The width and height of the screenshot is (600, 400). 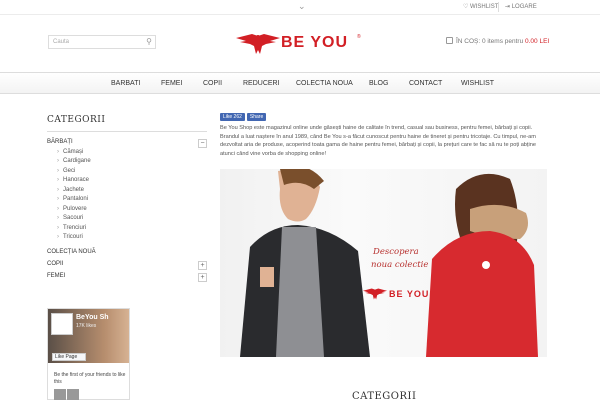 I want to click on facebook-friend-avatars, so click(x=74, y=394).